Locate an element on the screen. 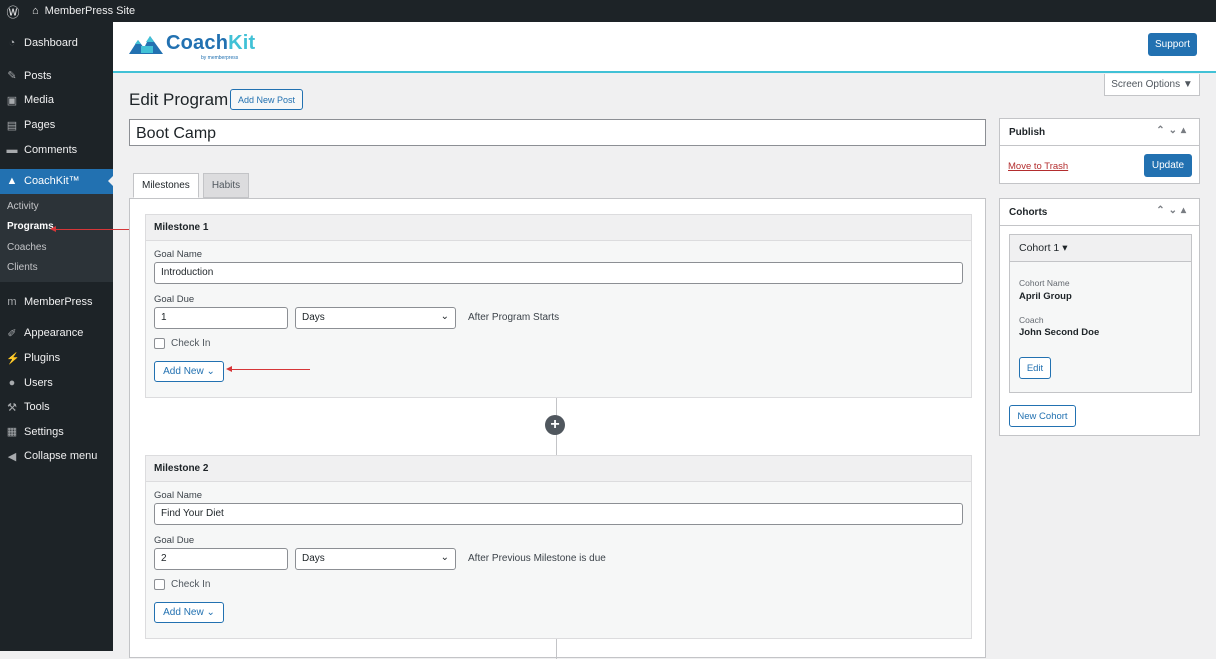 The image size is (1216, 659). plug-icon: ⚡ is located at coordinates (13, 358).